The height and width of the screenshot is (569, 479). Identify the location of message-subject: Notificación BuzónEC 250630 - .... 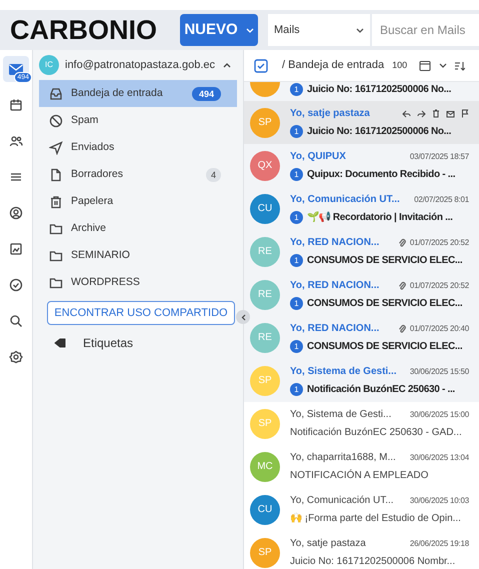
(381, 390).